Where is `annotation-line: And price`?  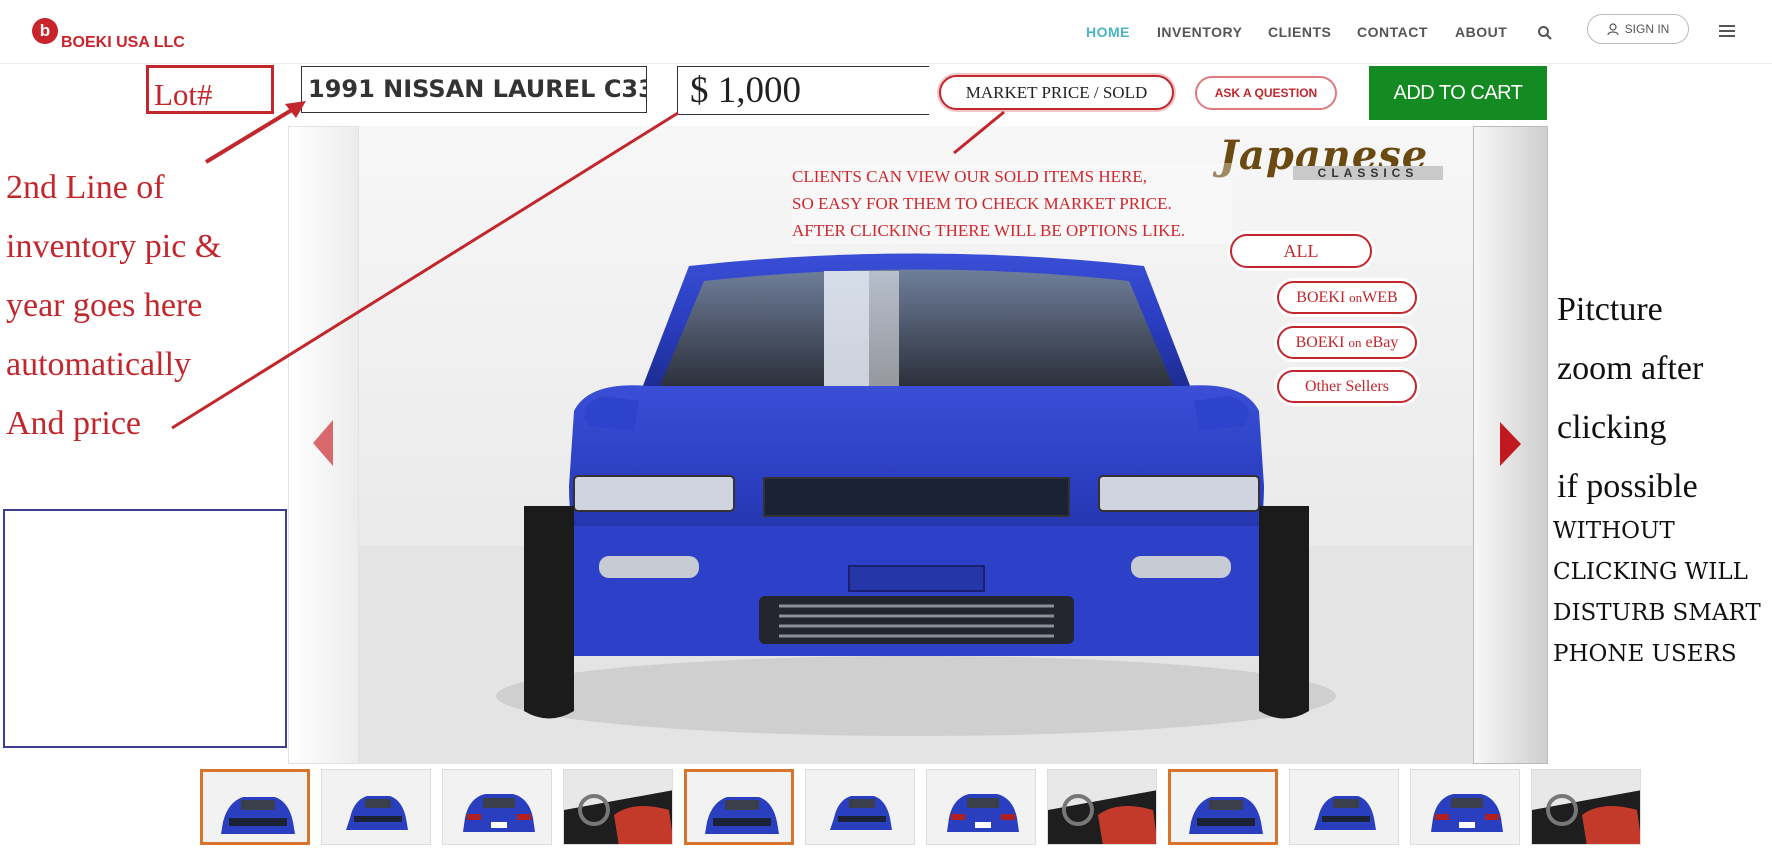
annotation-line: And price is located at coordinates (74, 423).